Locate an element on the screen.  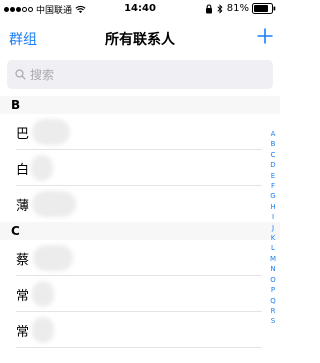
section-index: ABCDEFGHIJKLMNOPQRS is located at coordinates (273, 228).